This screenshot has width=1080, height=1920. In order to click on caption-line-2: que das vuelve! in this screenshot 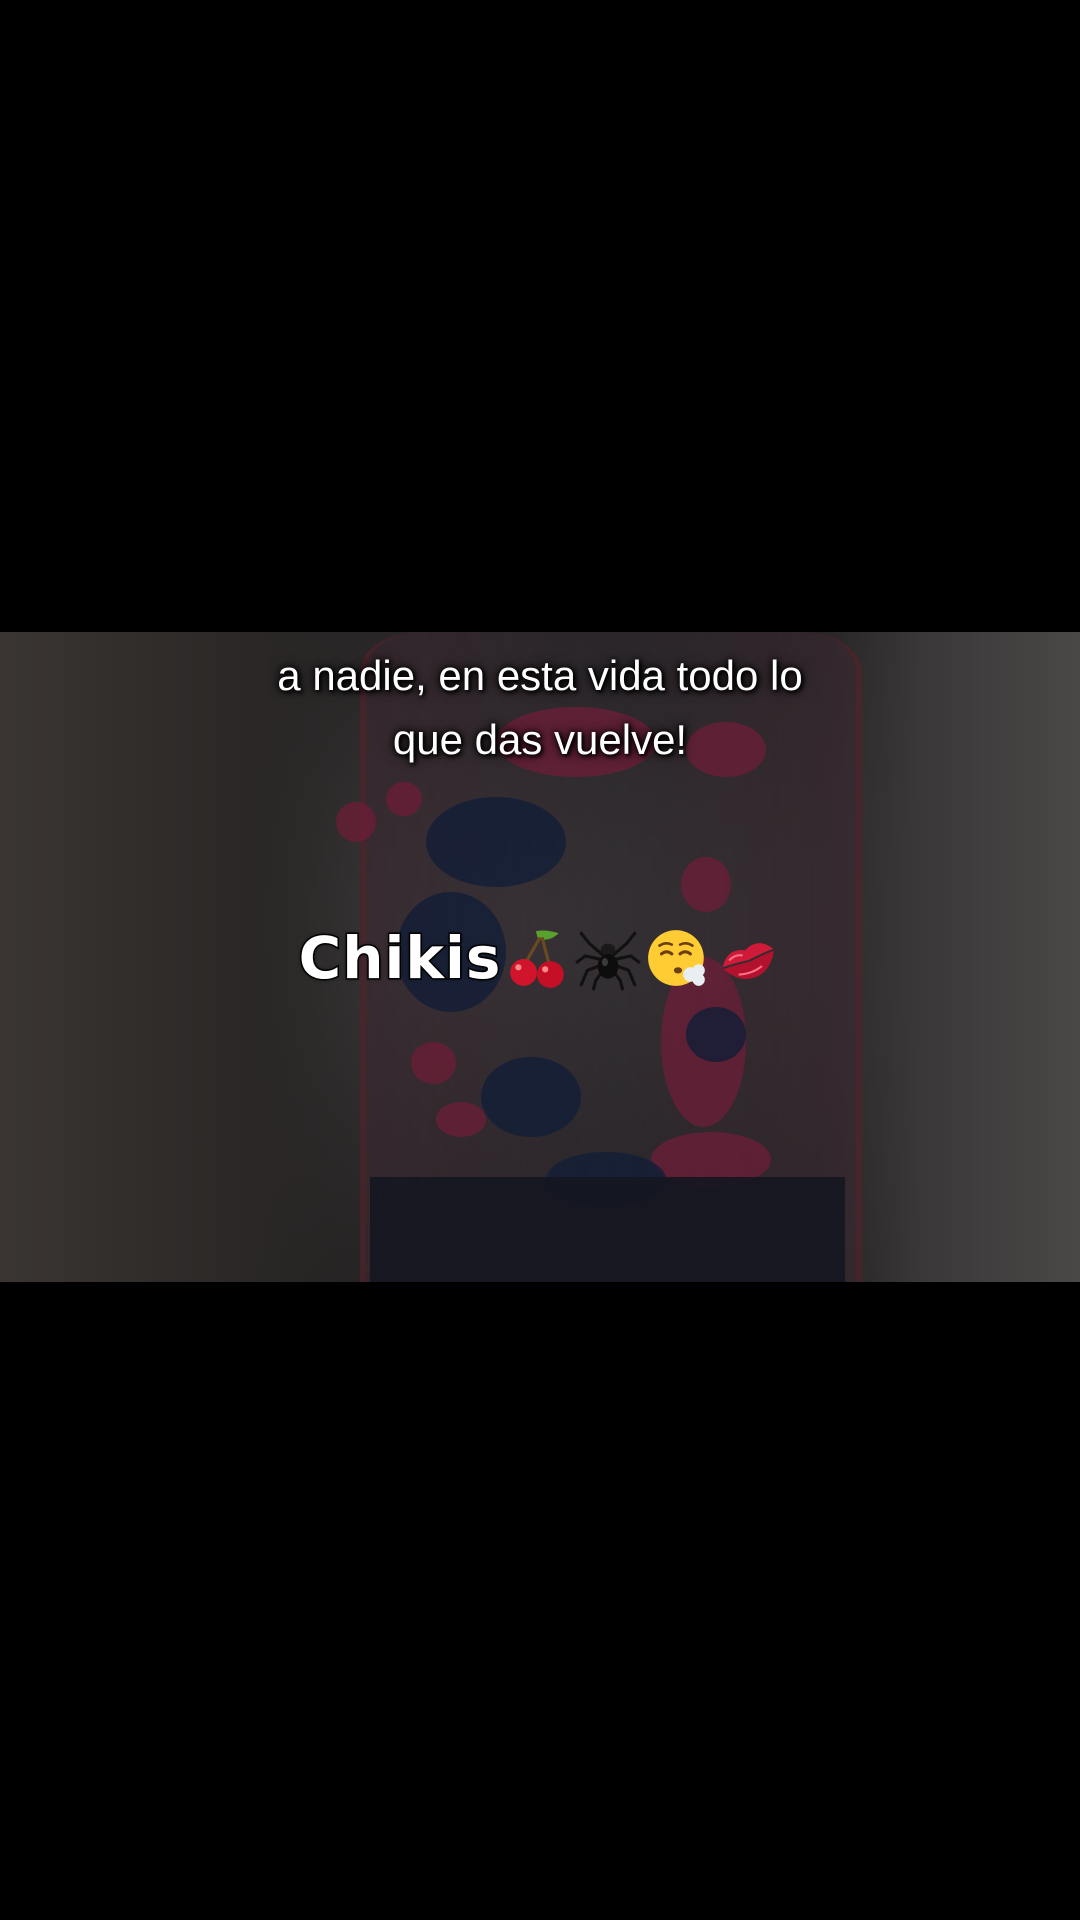, I will do `click(540, 739)`.